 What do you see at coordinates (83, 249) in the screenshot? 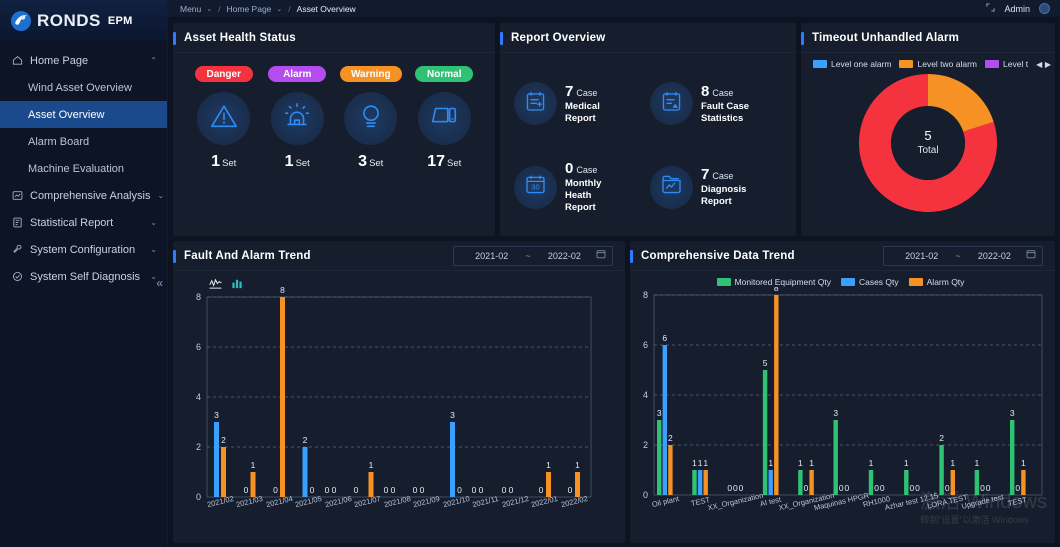
I see `sidebar-item-system-configuration: System Configuration ⌄` at bounding box center [83, 249].